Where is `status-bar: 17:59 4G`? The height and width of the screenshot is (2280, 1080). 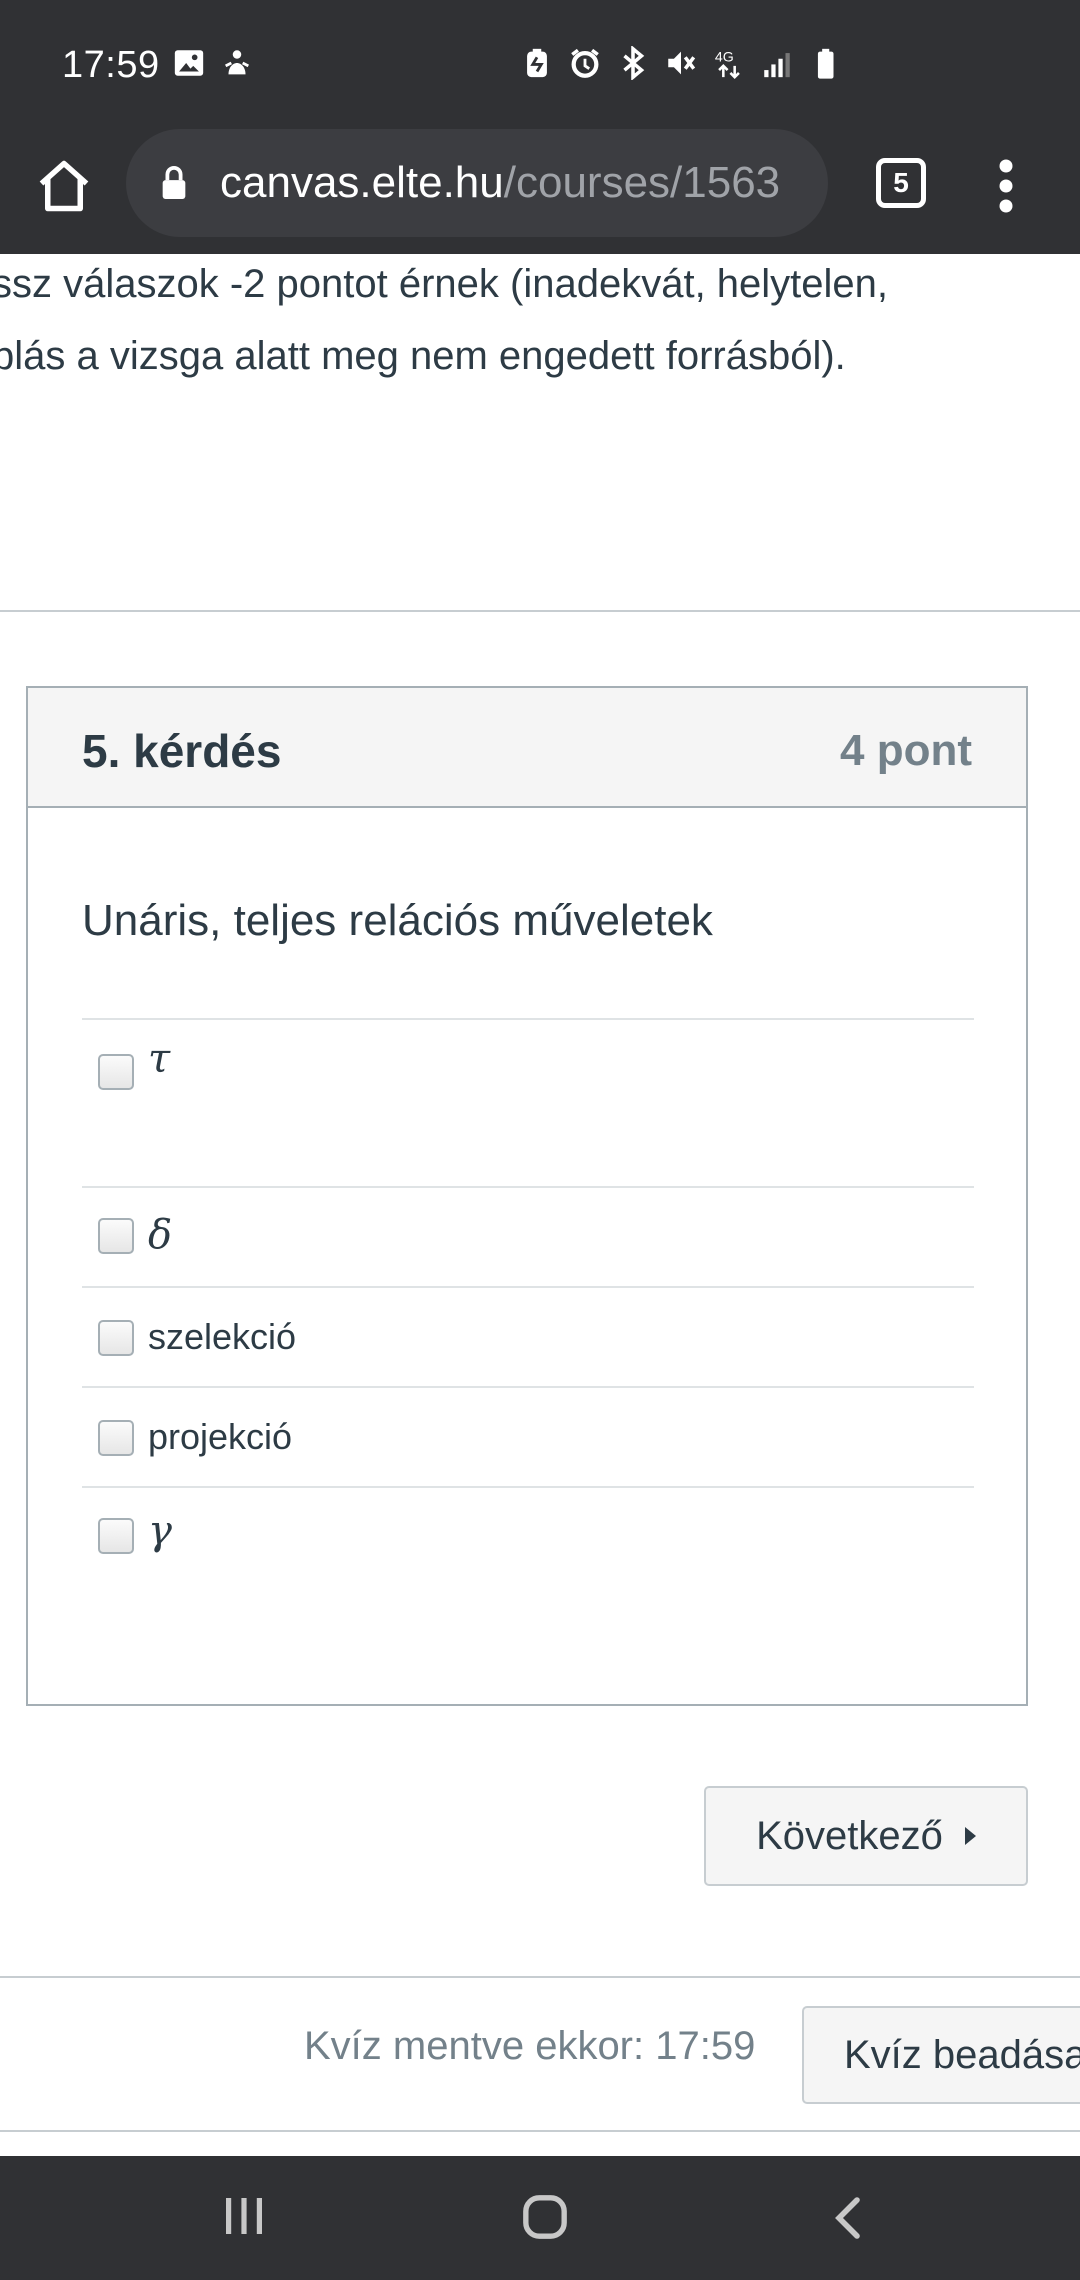
status-bar: 17:59 4G is located at coordinates (540, 63).